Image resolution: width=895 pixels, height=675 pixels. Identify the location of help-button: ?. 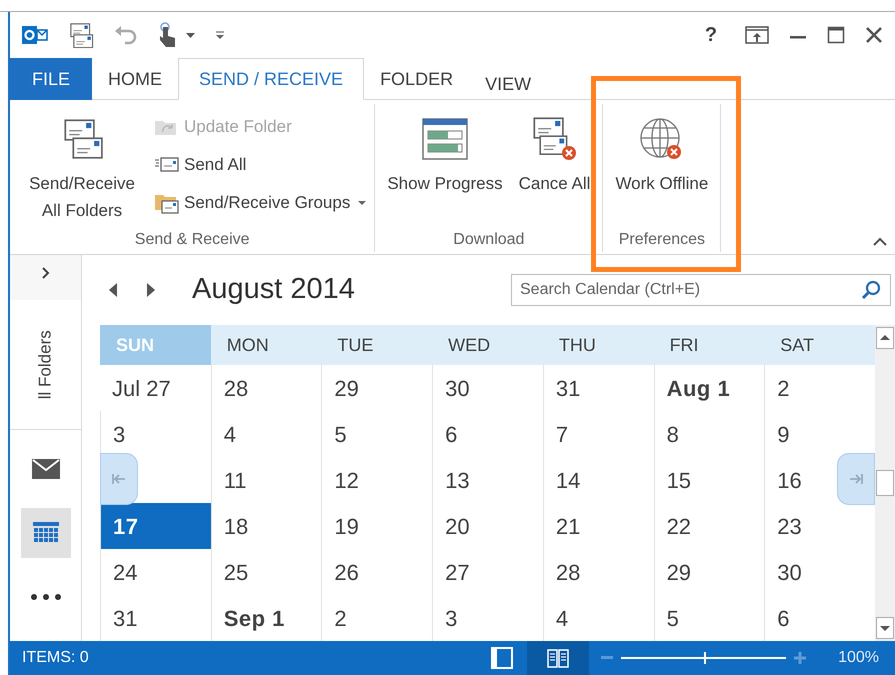
(711, 35).